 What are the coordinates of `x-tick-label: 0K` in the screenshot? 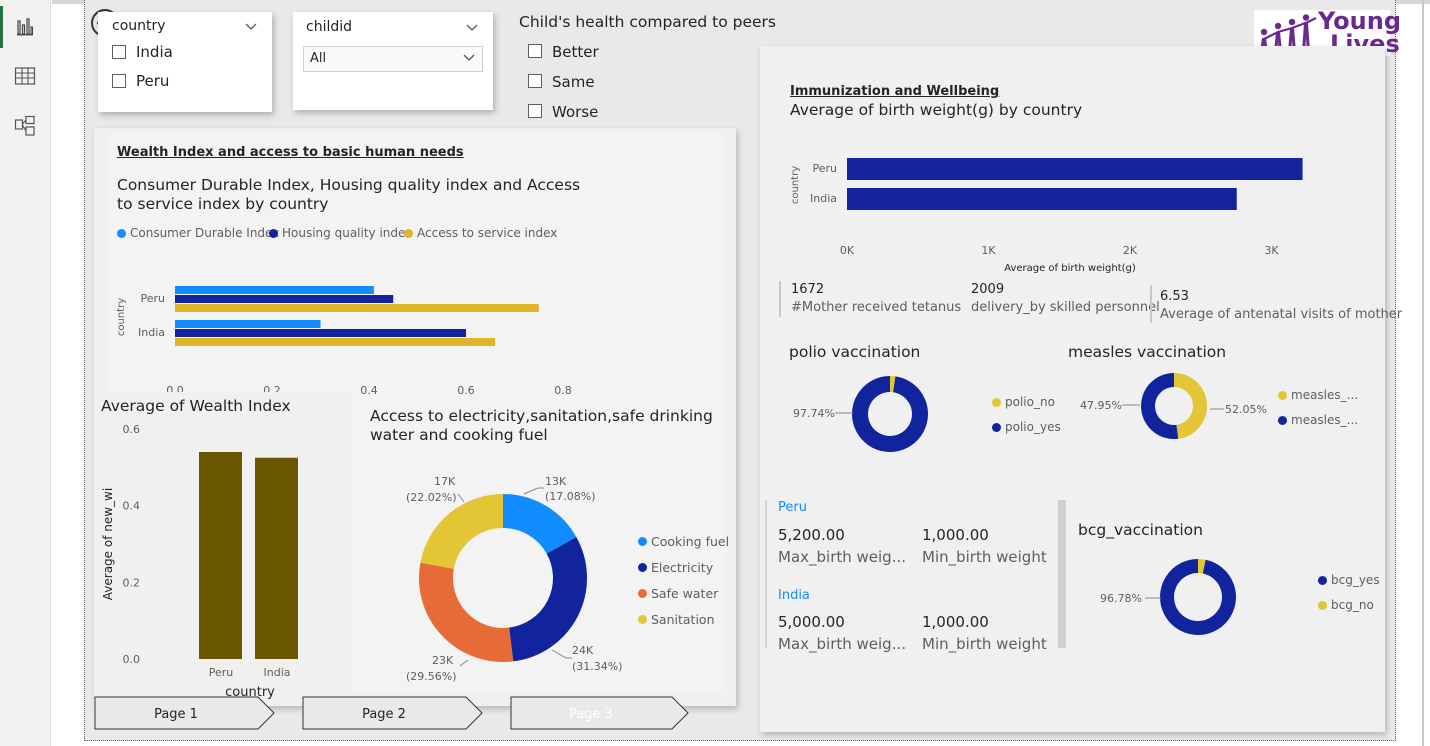 It's located at (847, 250).